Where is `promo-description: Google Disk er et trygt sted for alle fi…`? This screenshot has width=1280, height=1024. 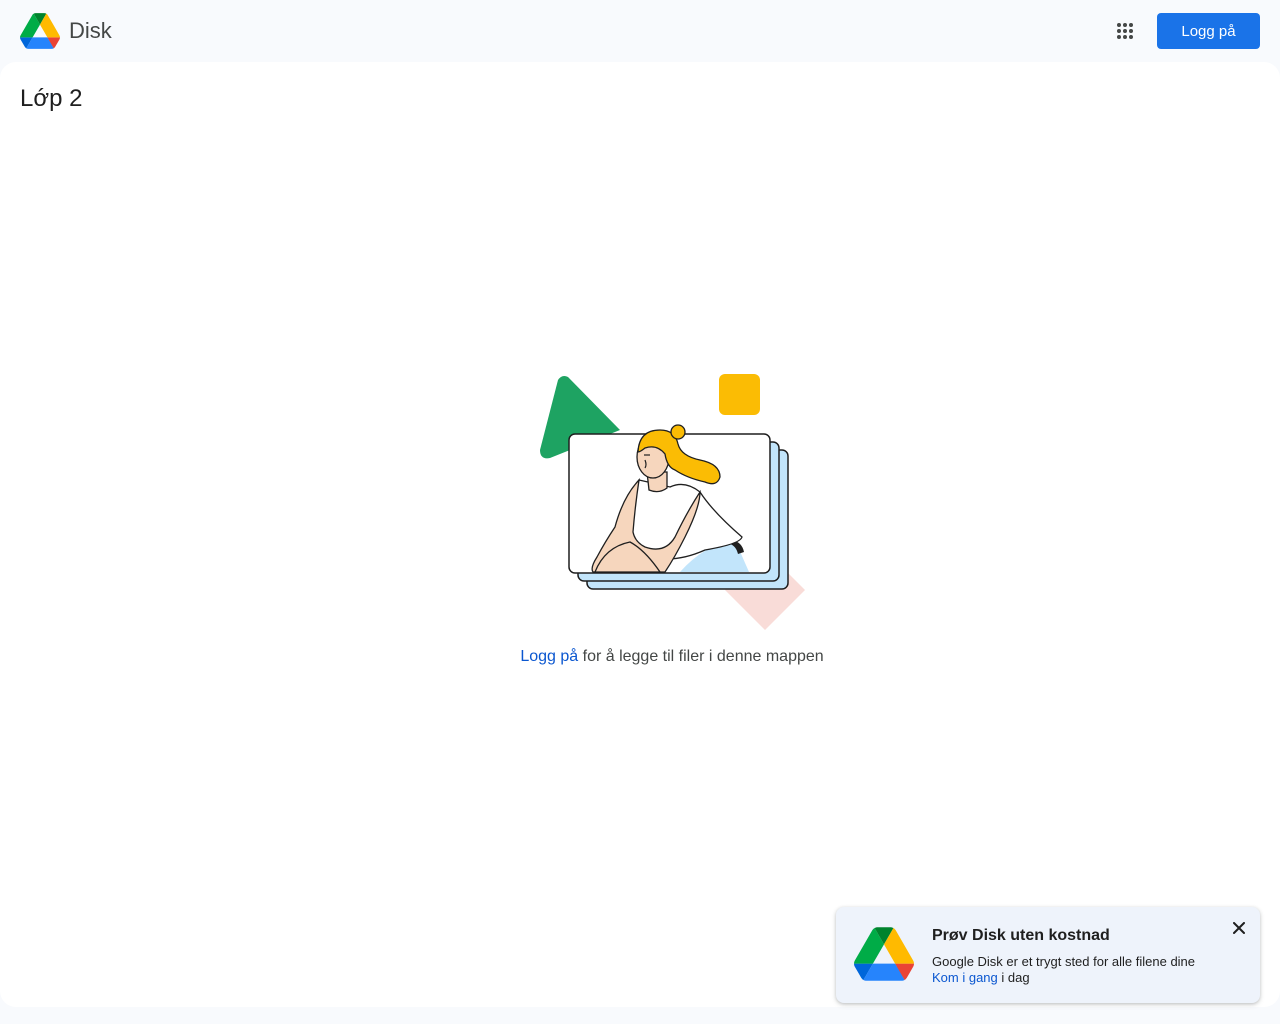 promo-description: Google Disk er et trygt sted for alle fi… is located at coordinates (1064, 961).